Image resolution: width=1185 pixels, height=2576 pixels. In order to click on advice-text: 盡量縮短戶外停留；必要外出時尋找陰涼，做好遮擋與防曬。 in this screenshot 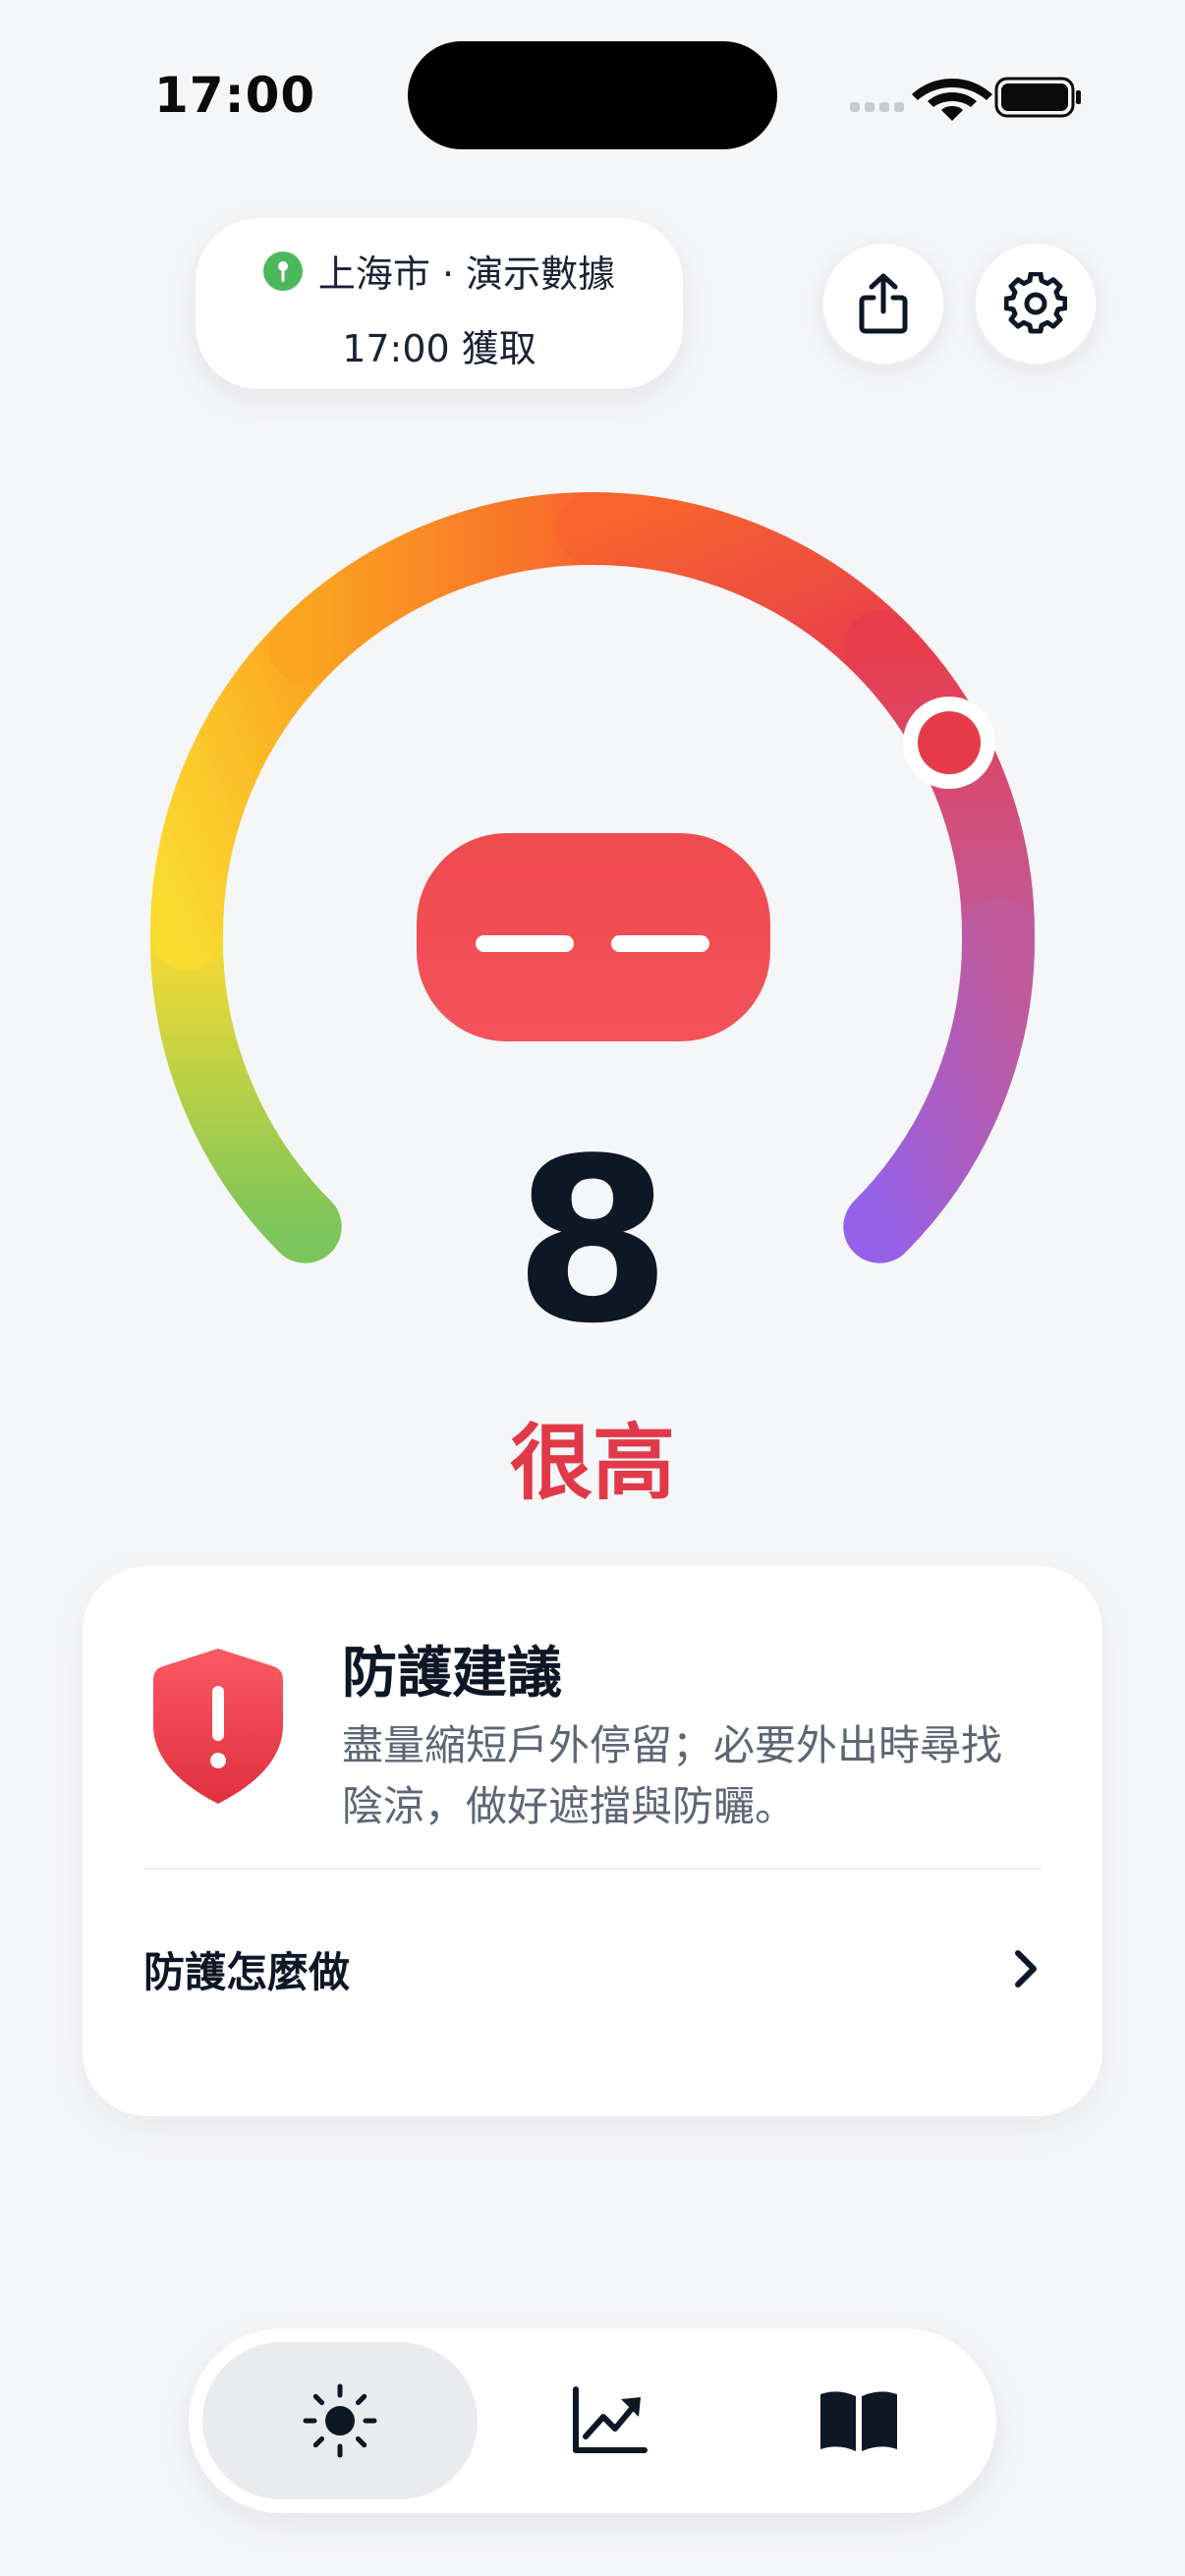, I will do `click(672, 1775)`.